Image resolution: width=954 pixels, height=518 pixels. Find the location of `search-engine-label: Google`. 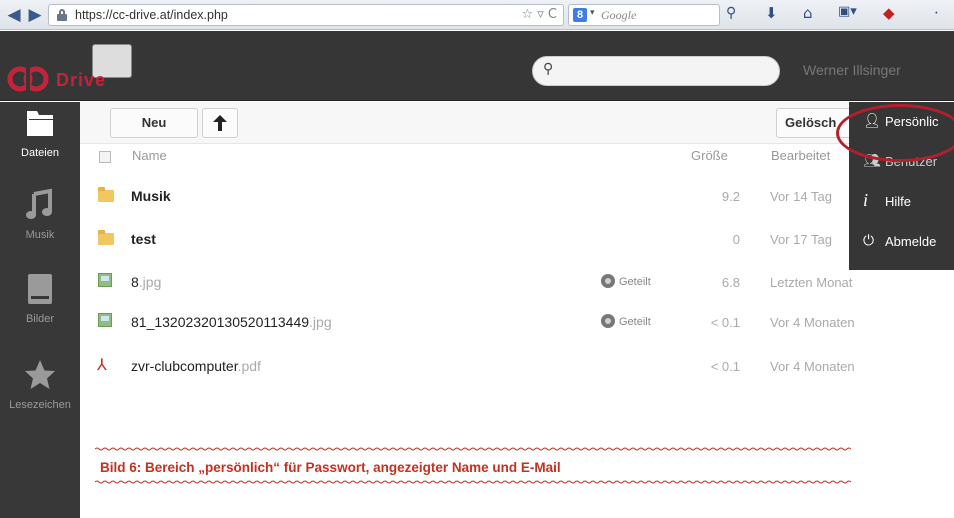

search-engine-label: Google is located at coordinates (619, 15).